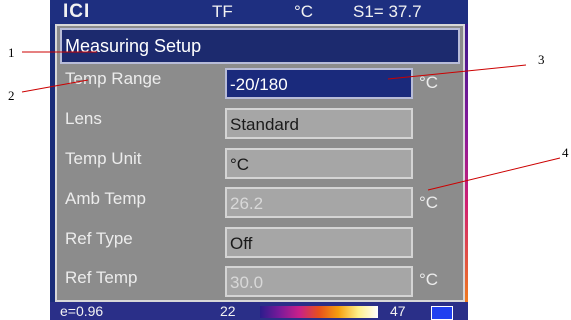 This screenshot has width=571, height=320. Describe the element at coordinates (565, 152) in the screenshot. I see `callout-4: 4` at that location.